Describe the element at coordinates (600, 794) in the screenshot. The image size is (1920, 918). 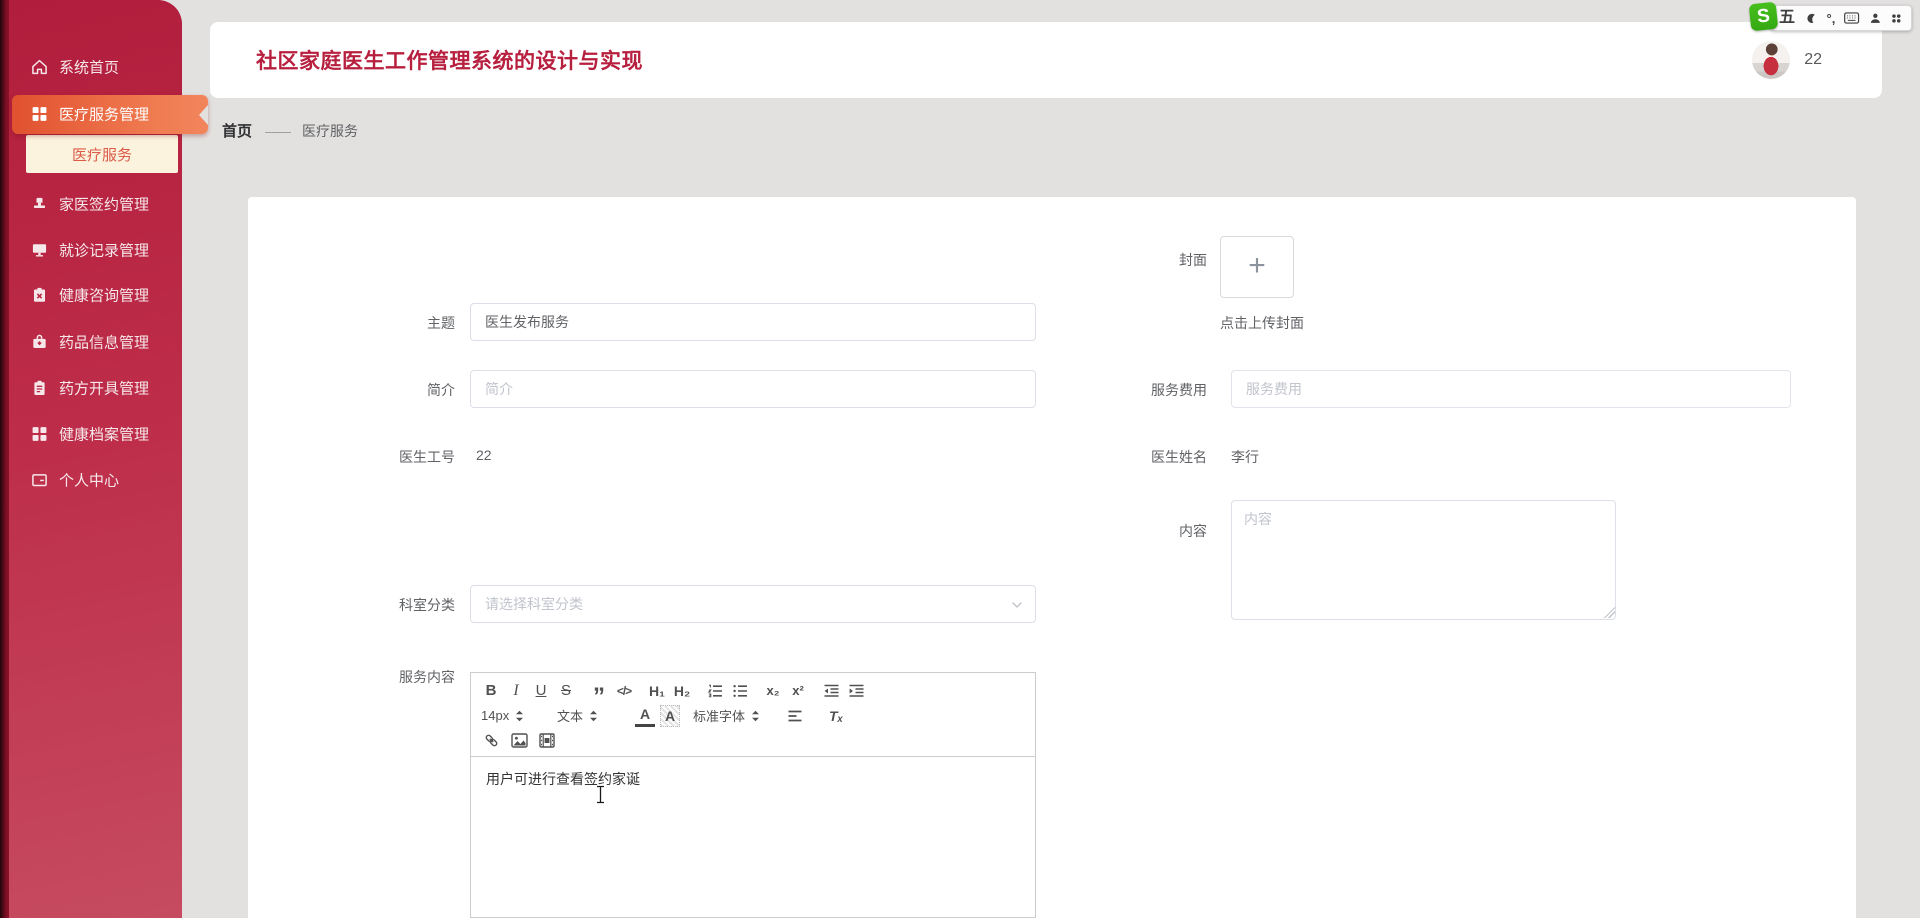
I see `text-cursor` at that location.